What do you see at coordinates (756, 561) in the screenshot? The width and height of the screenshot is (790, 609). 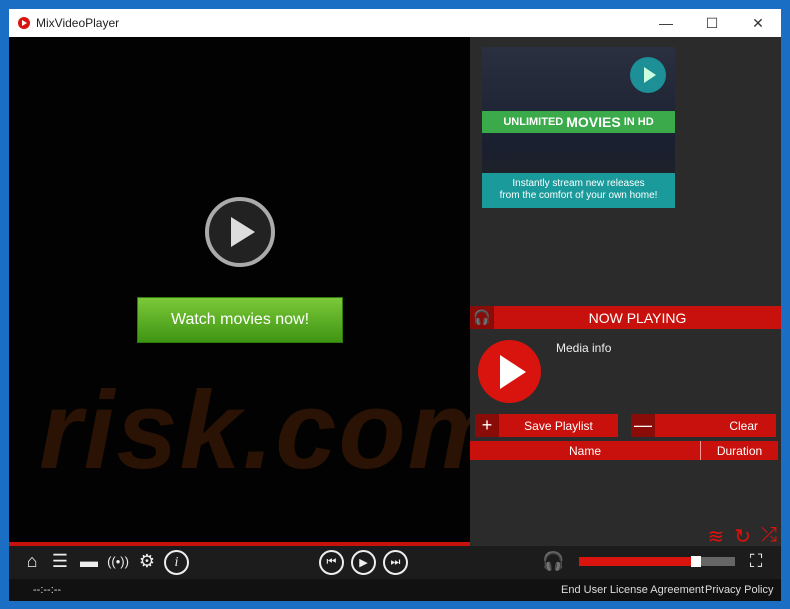 I see `fullscreen-icon: ⛶` at bounding box center [756, 561].